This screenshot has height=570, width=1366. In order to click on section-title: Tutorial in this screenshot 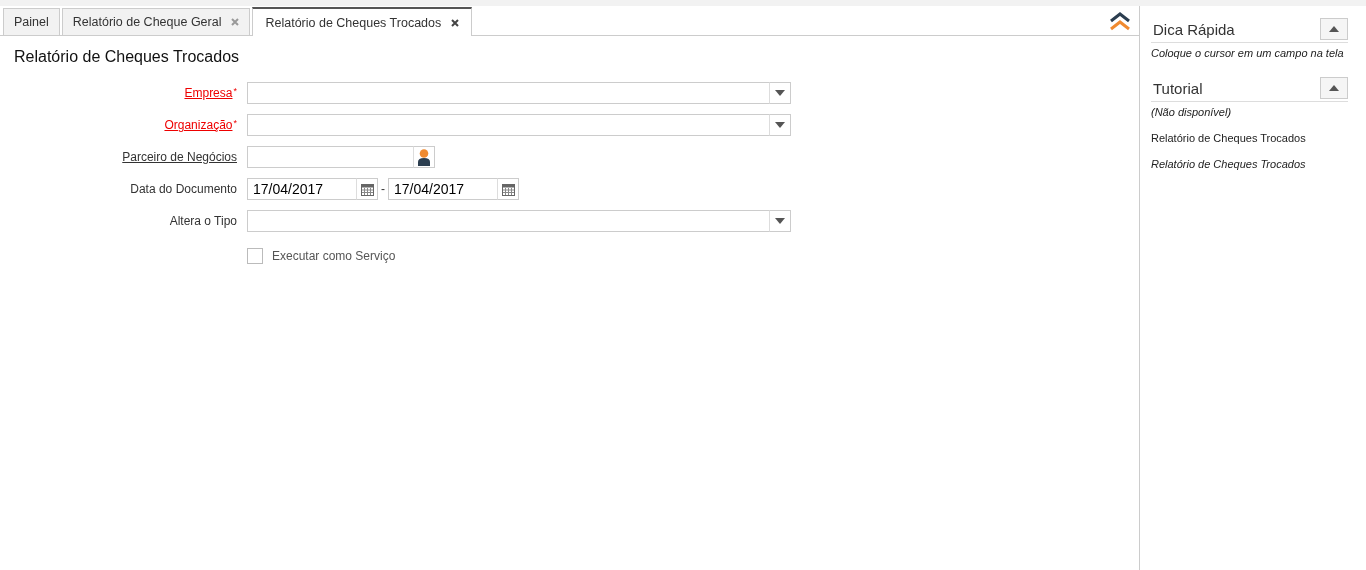, I will do `click(1178, 88)`.